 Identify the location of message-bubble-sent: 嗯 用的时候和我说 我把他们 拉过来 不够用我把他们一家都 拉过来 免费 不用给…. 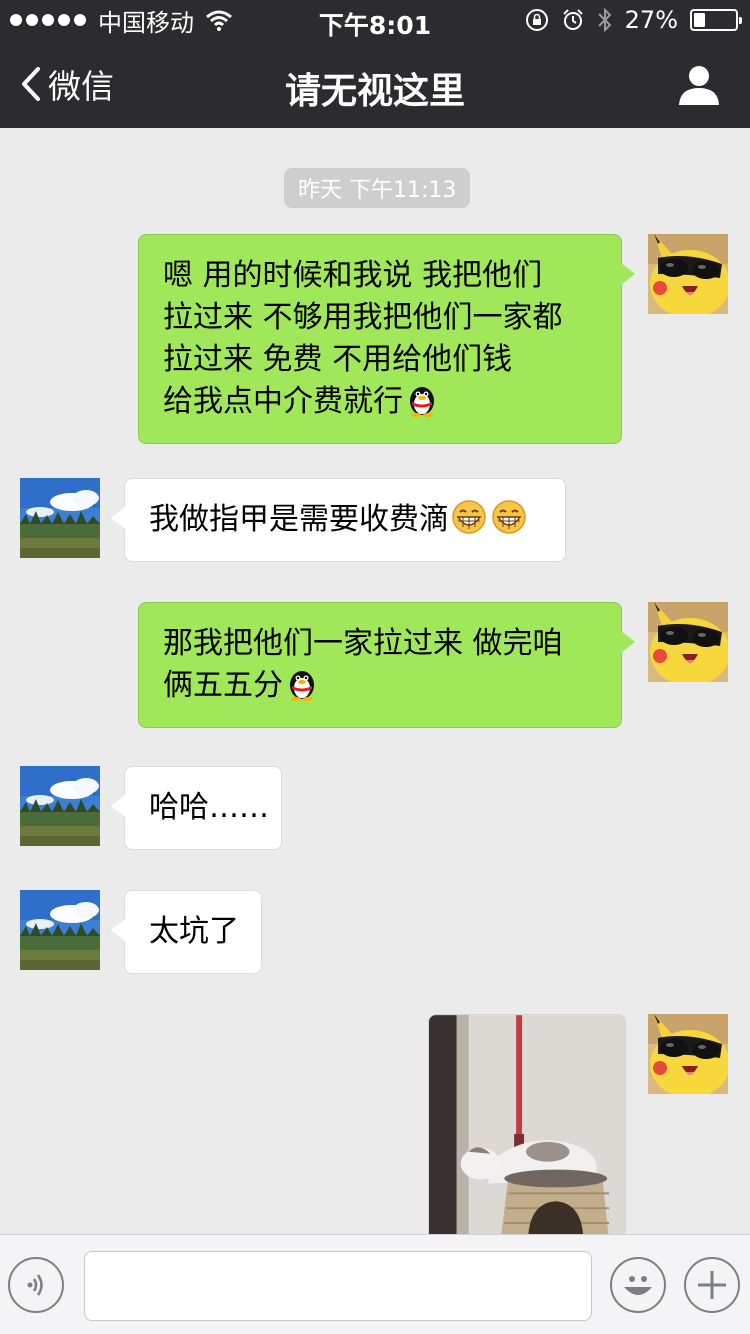
(386, 339).